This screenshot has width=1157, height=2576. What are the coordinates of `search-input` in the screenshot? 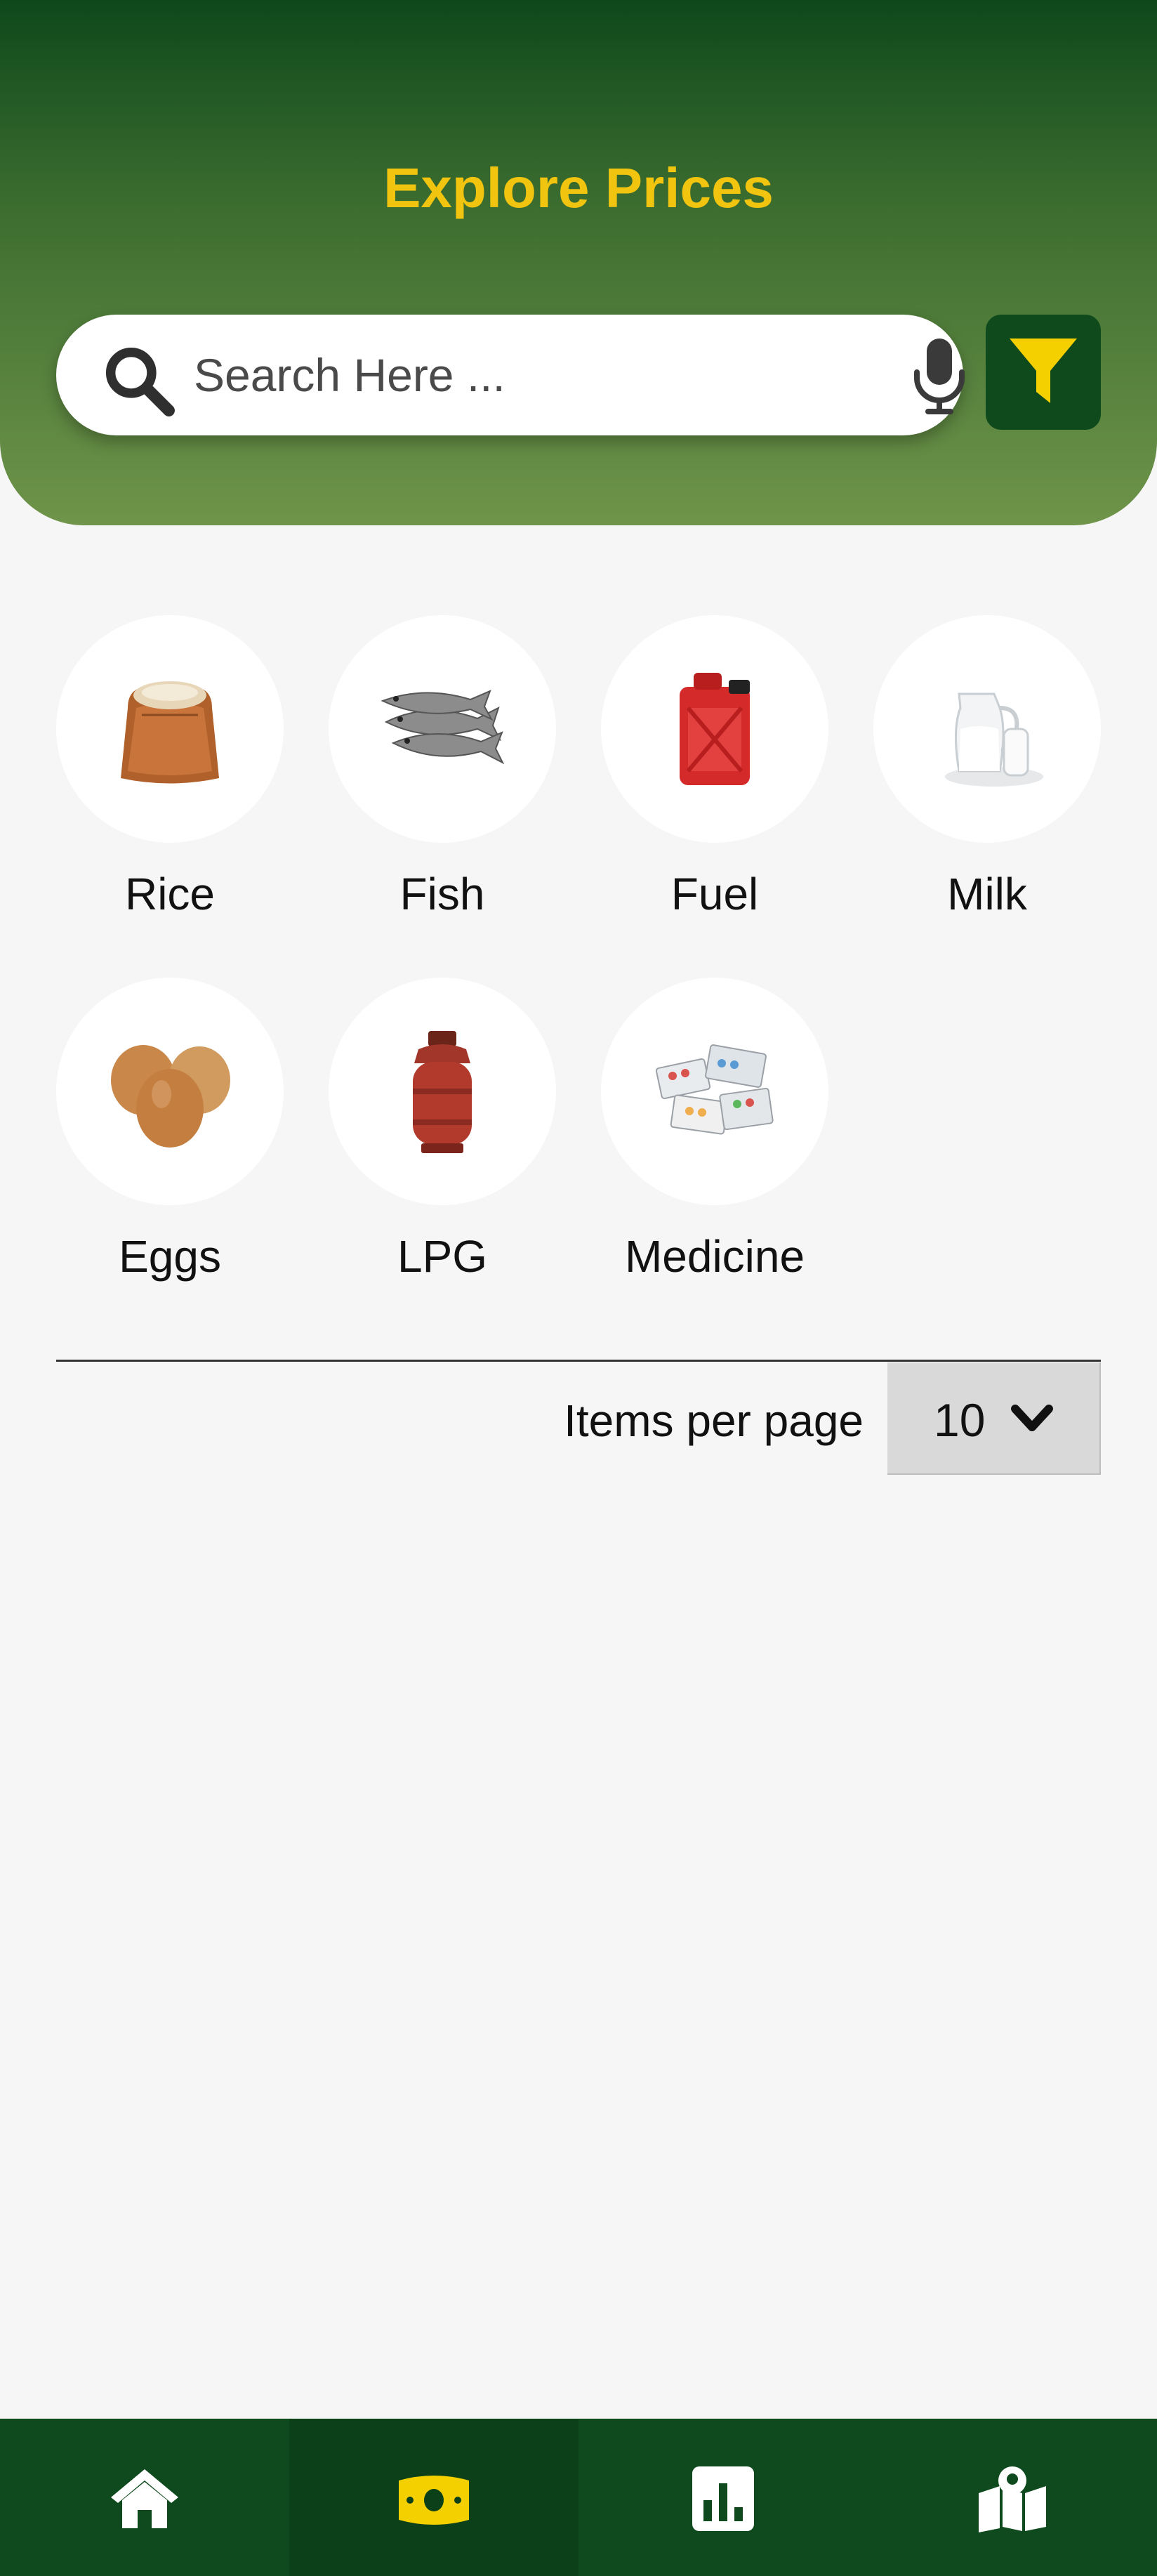 It's located at (520, 375).